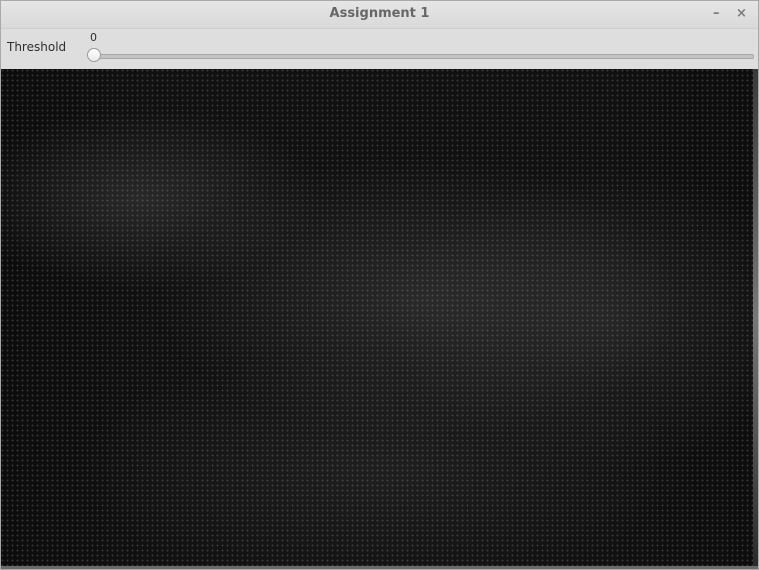 This screenshot has height=570, width=759. I want to click on threshold-slider-handle, so click(94, 55).